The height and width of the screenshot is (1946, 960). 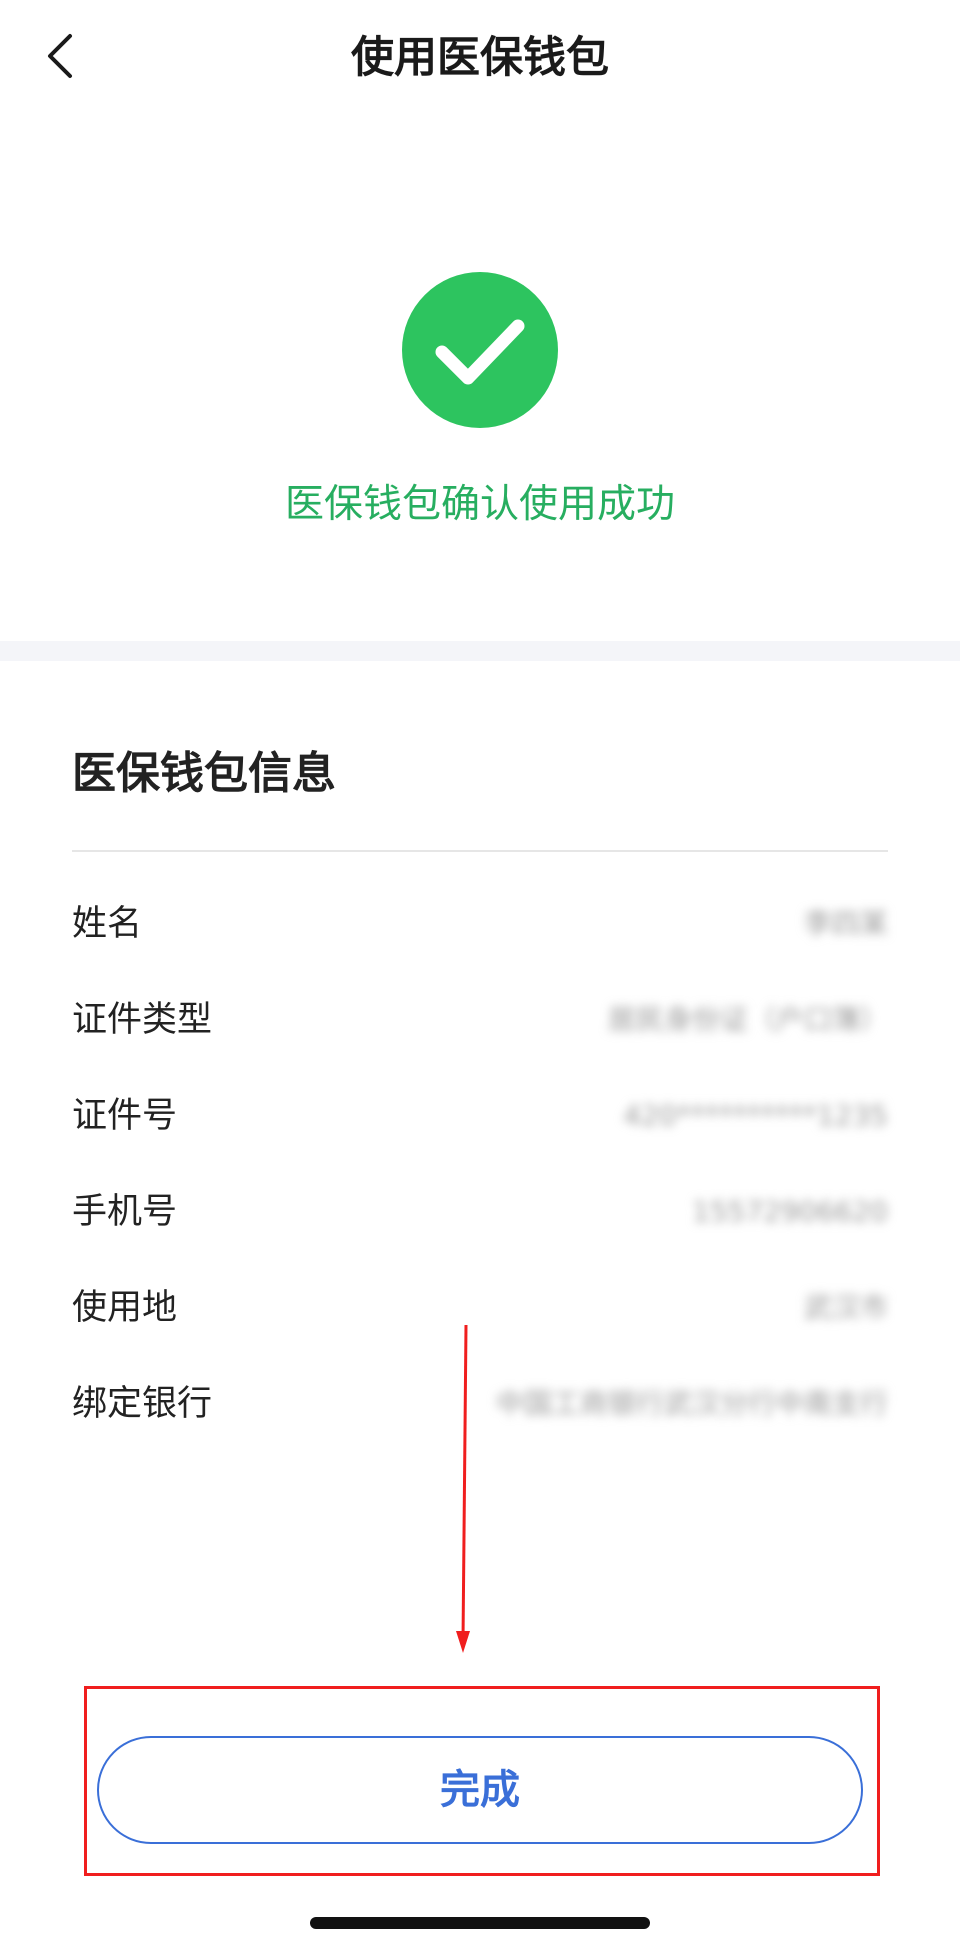 What do you see at coordinates (480, 851) in the screenshot?
I see `section-rule` at bounding box center [480, 851].